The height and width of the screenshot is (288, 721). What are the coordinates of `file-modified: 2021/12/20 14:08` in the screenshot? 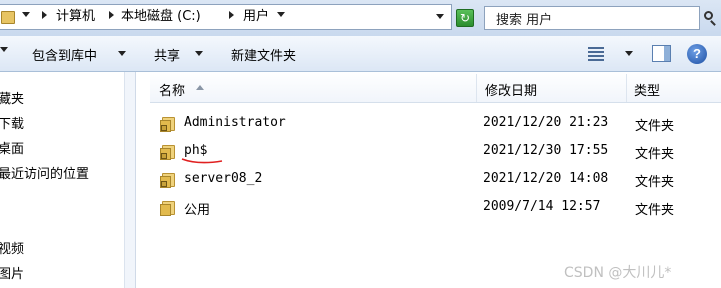 It's located at (546, 178).